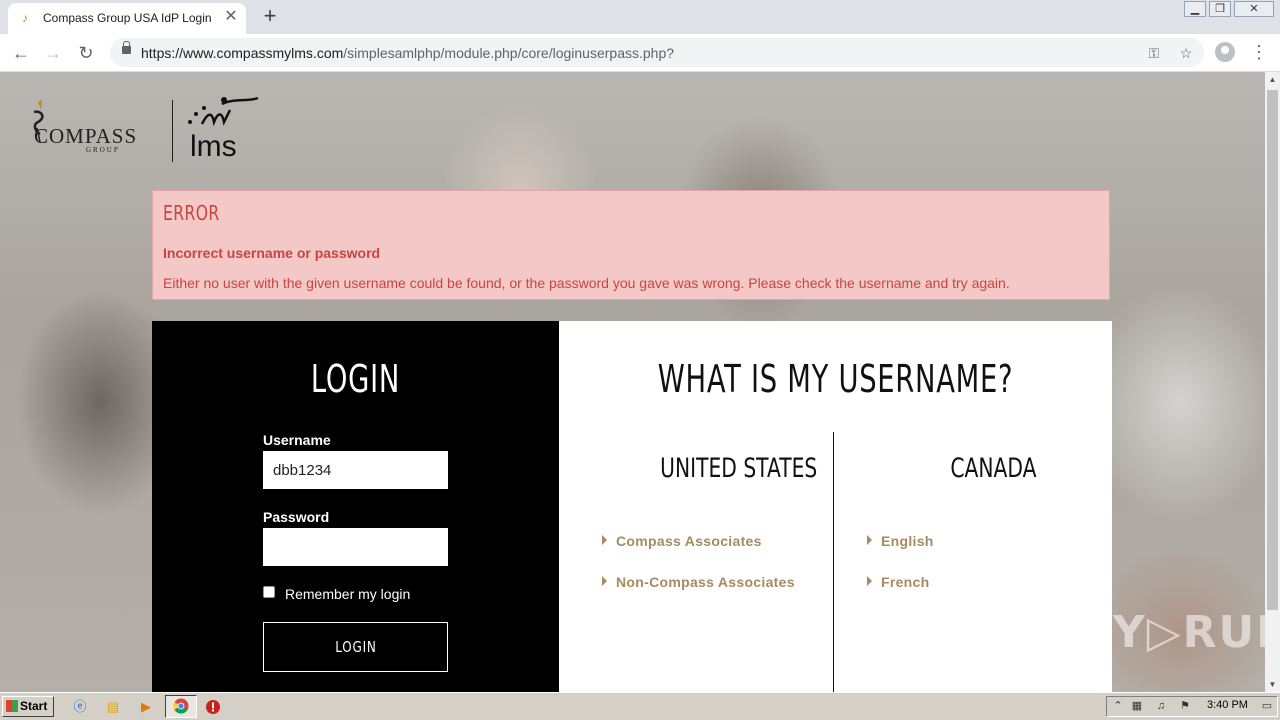 This screenshot has width=1280, height=720. Describe the element at coordinates (296, 517) in the screenshot. I see `password-label: Password` at that location.